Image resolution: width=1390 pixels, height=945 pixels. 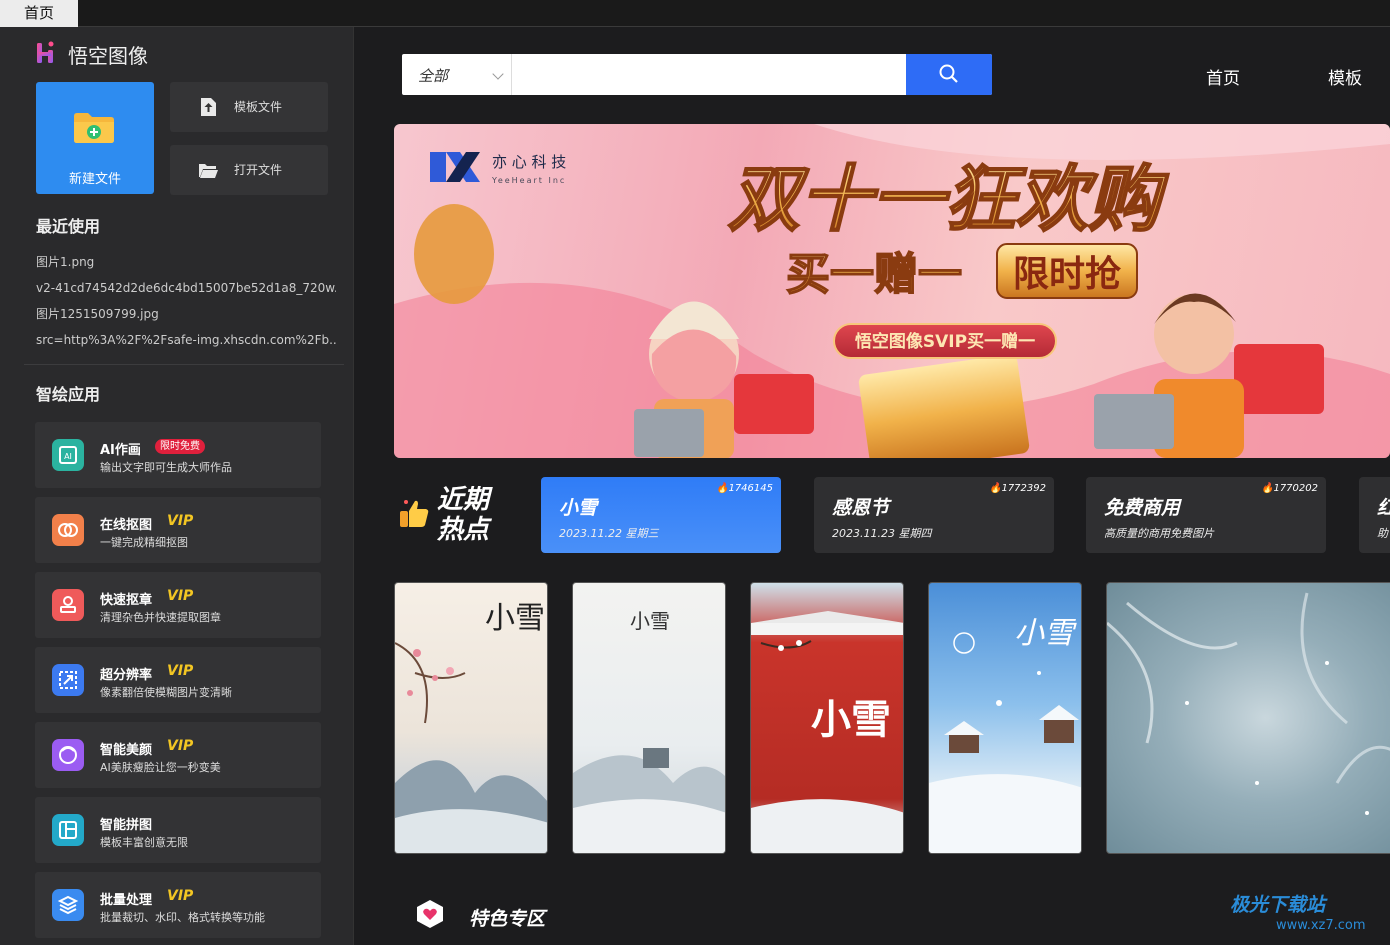 I want to click on svg-text: AI, so click(x=68, y=456).